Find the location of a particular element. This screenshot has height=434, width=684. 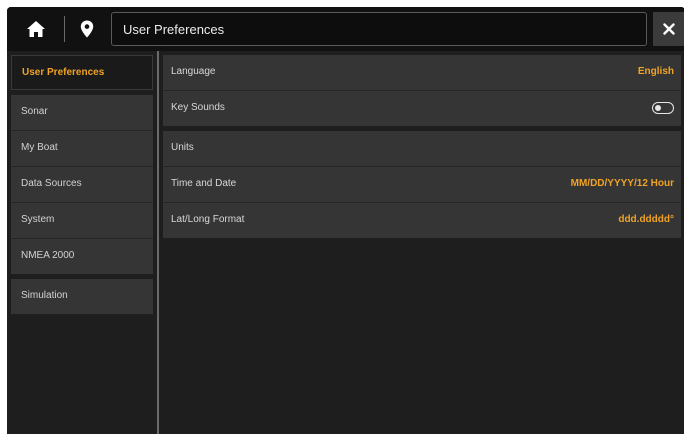

general-settings-panel: Language English Key Sounds is located at coordinates (422, 90).